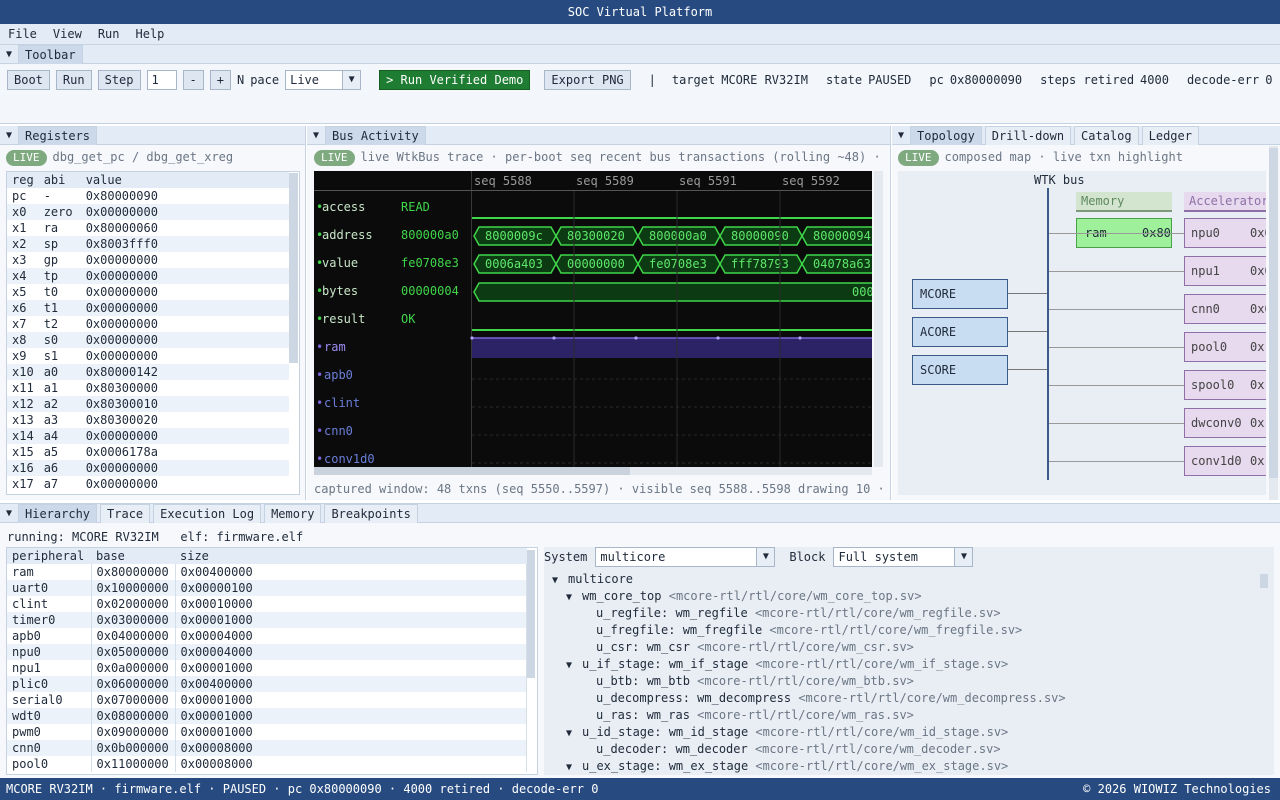 This screenshot has height=800, width=1280. What do you see at coordinates (393, 432) in the screenshot?
I see `region-row: • cnn0` at bounding box center [393, 432].